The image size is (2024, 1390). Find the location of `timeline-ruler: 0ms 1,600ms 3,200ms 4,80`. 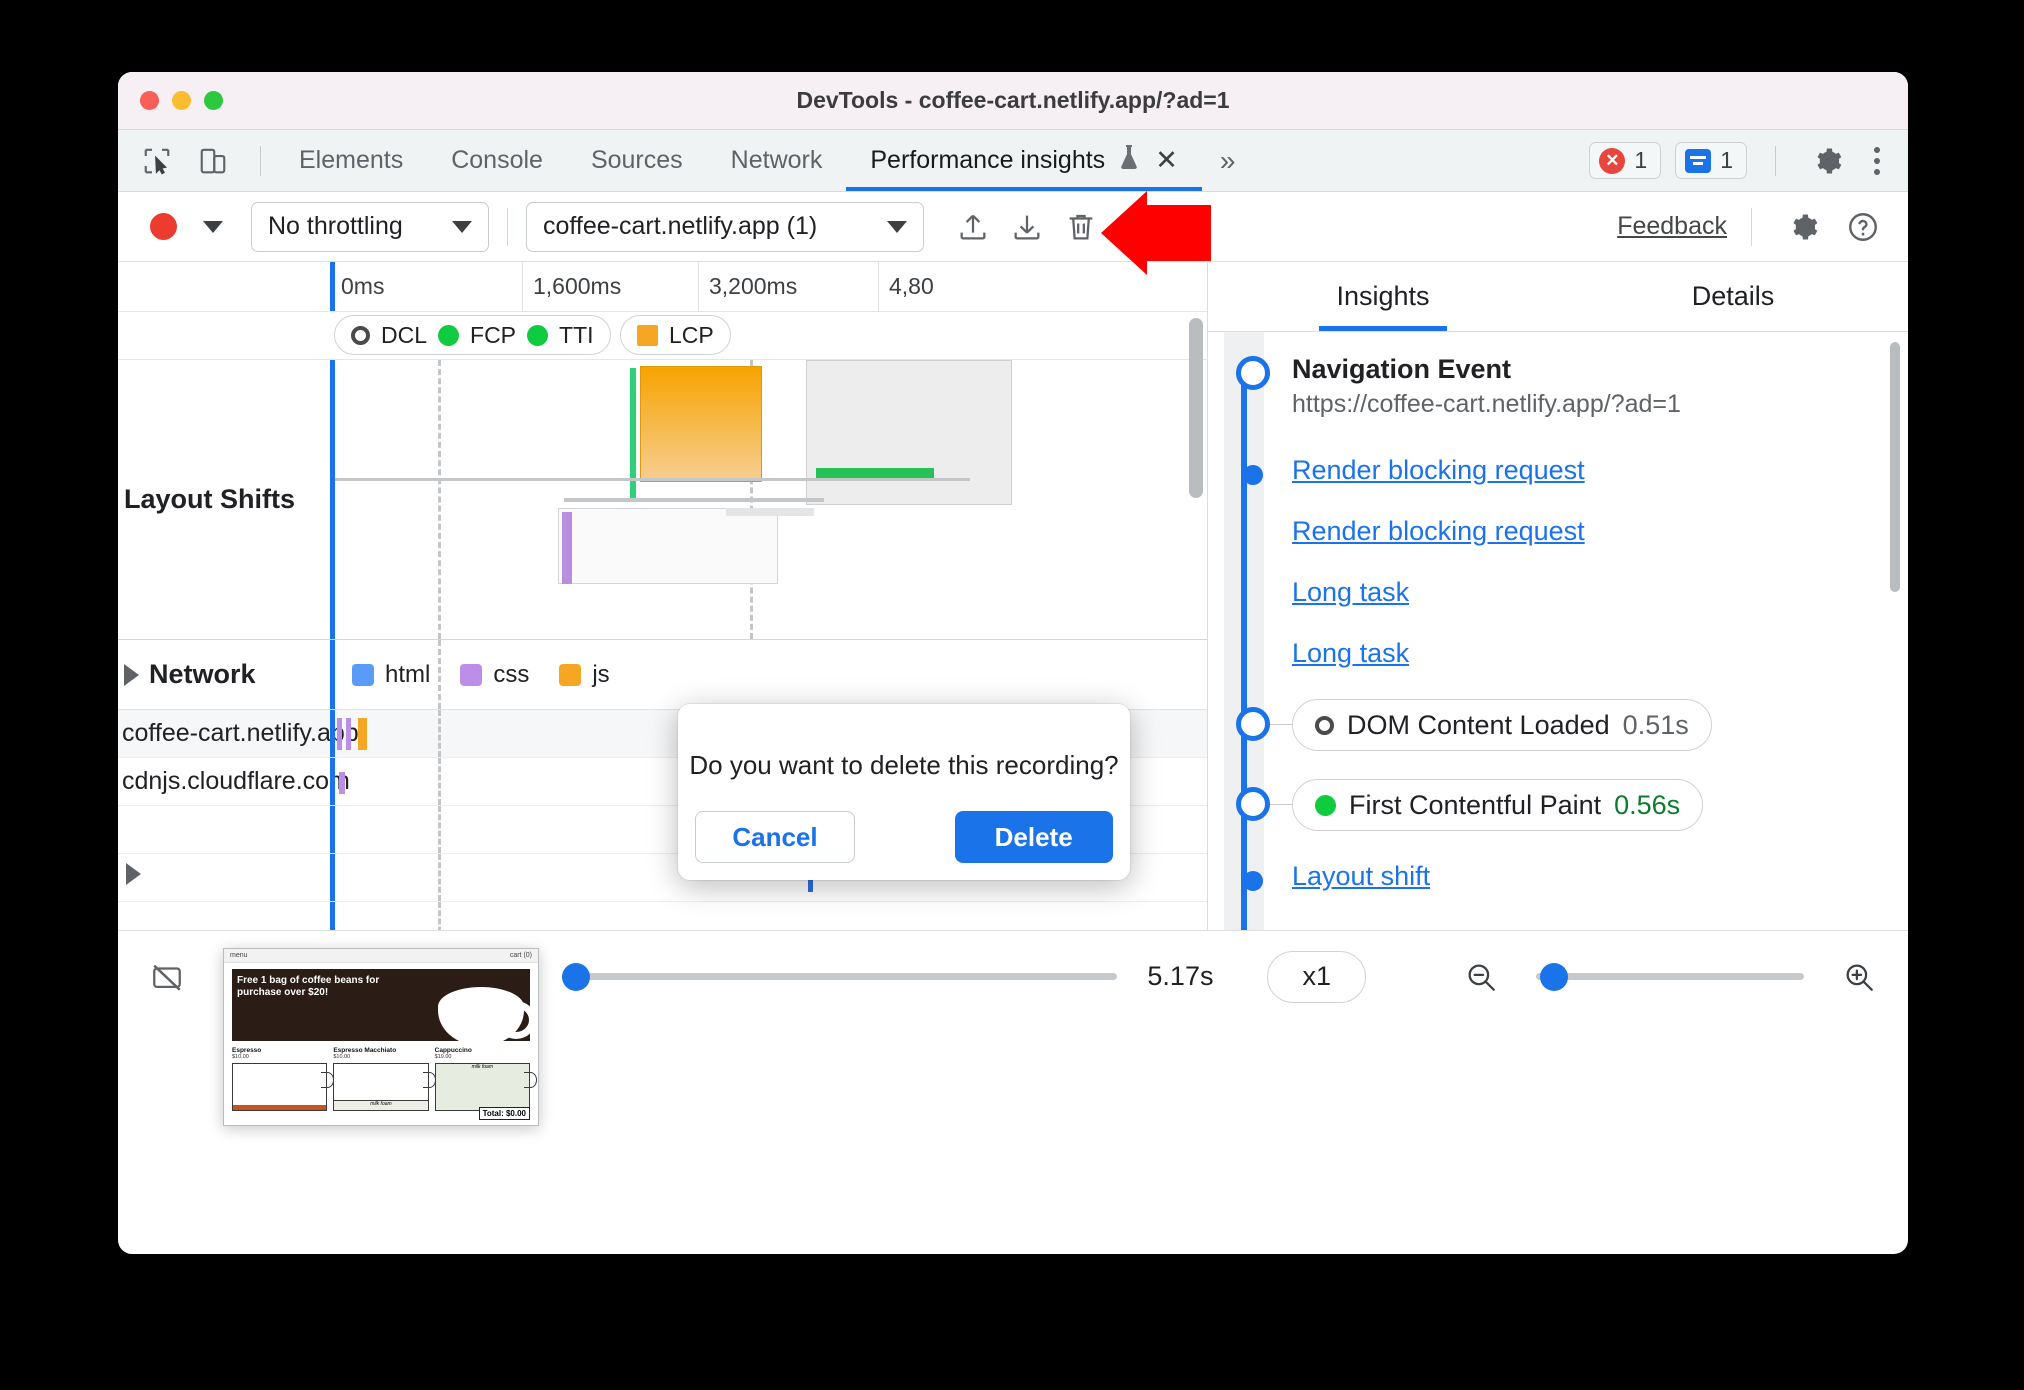

timeline-ruler: 0ms 1,600ms 3,200ms 4,80 is located at coordinates (662, 287).